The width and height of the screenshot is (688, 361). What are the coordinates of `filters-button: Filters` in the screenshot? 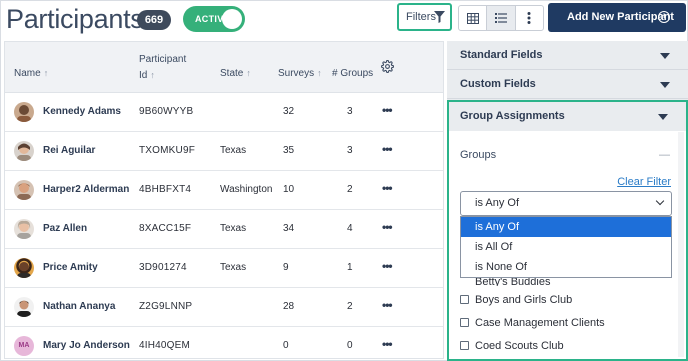 It's located at (424, 17).